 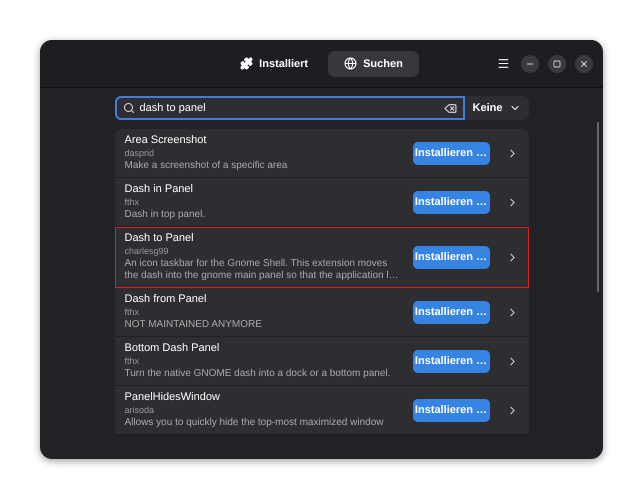 I want to click on extension-description: Allows you to quickly hide the top-most maximized window, so click(x=254, y=423).